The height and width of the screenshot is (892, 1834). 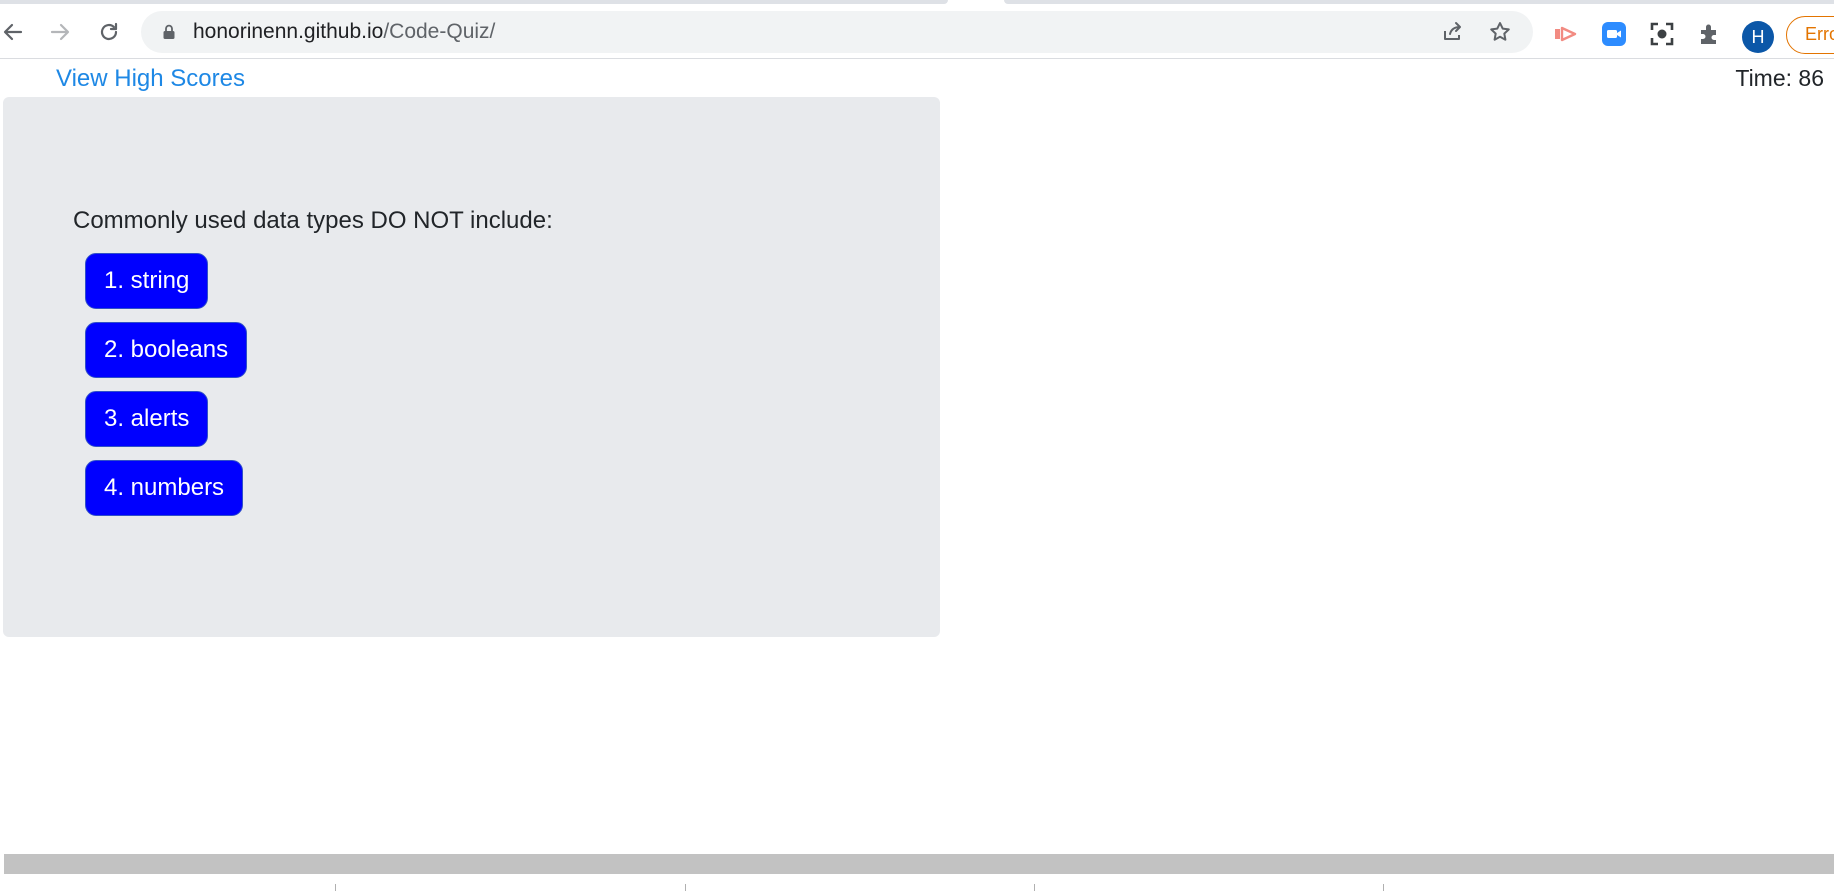 What do you see at coordinates (313, 220) in the screenshot?
I see `question-text: Commonly used data types DO NOT include:` at bounding box center [313, 220].